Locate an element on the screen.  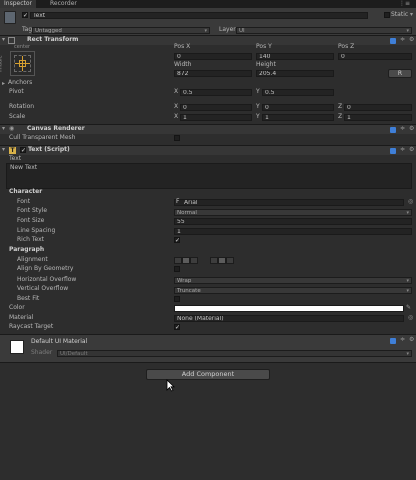
shader-dropdown: UI/Default is located at coordinates (234, 353).